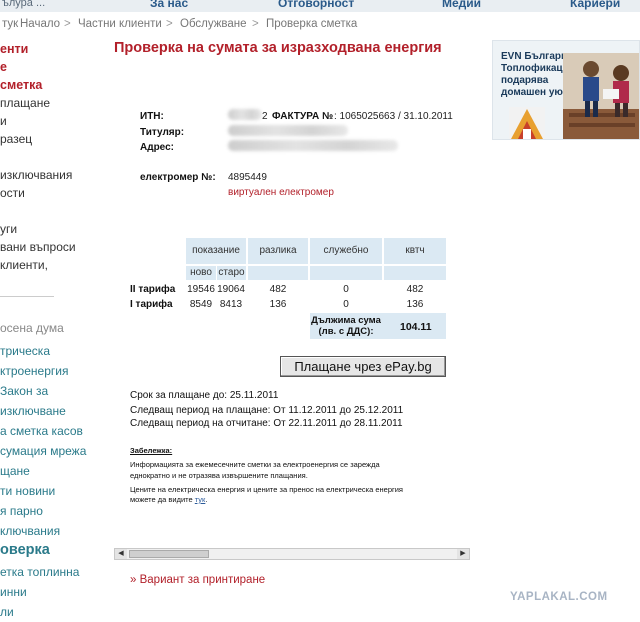 This screenshot has height=622, width=640. What do you see at coordinates (25, 550) in the screenshot?
I see `sidebar-item-current: оверка` at bounding box center [25, 550].